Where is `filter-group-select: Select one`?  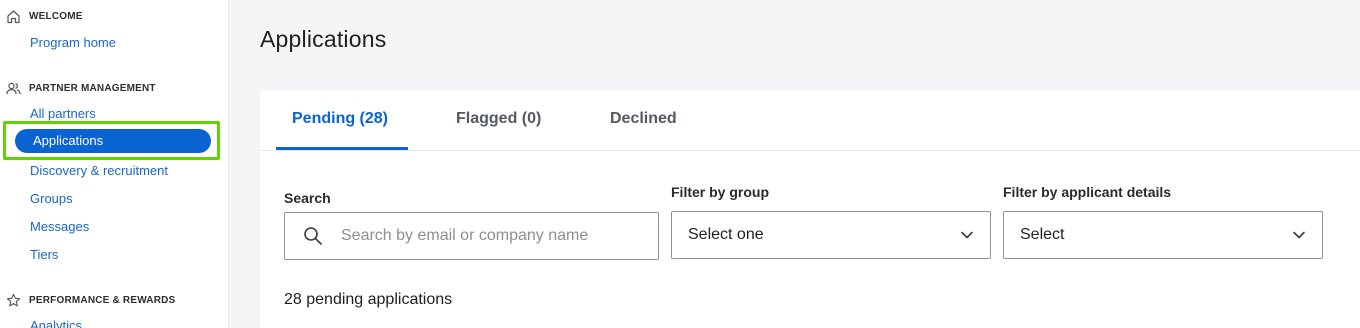 filter-group-select: Select one is located at coordinates (831, 235).